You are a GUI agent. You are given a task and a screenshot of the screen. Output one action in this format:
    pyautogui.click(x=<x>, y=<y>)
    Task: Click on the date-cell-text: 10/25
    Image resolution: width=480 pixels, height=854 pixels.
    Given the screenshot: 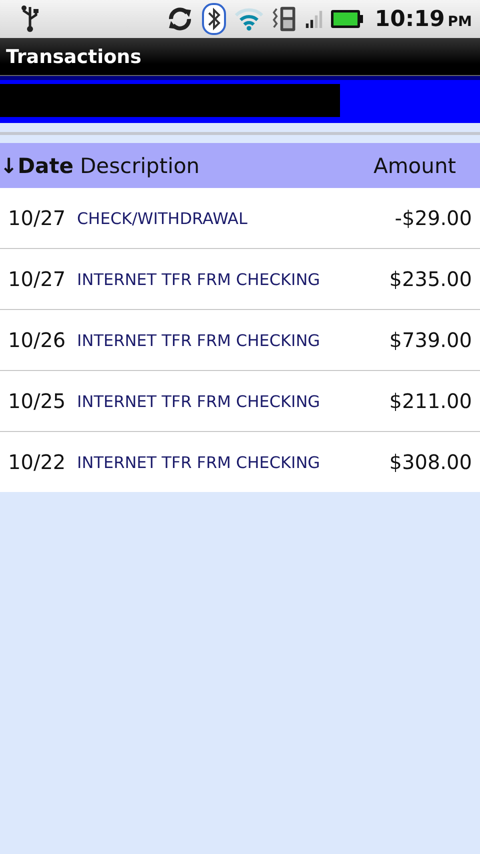 What is the action you would take?
    pyautogui.click(x=37, y=401)
    